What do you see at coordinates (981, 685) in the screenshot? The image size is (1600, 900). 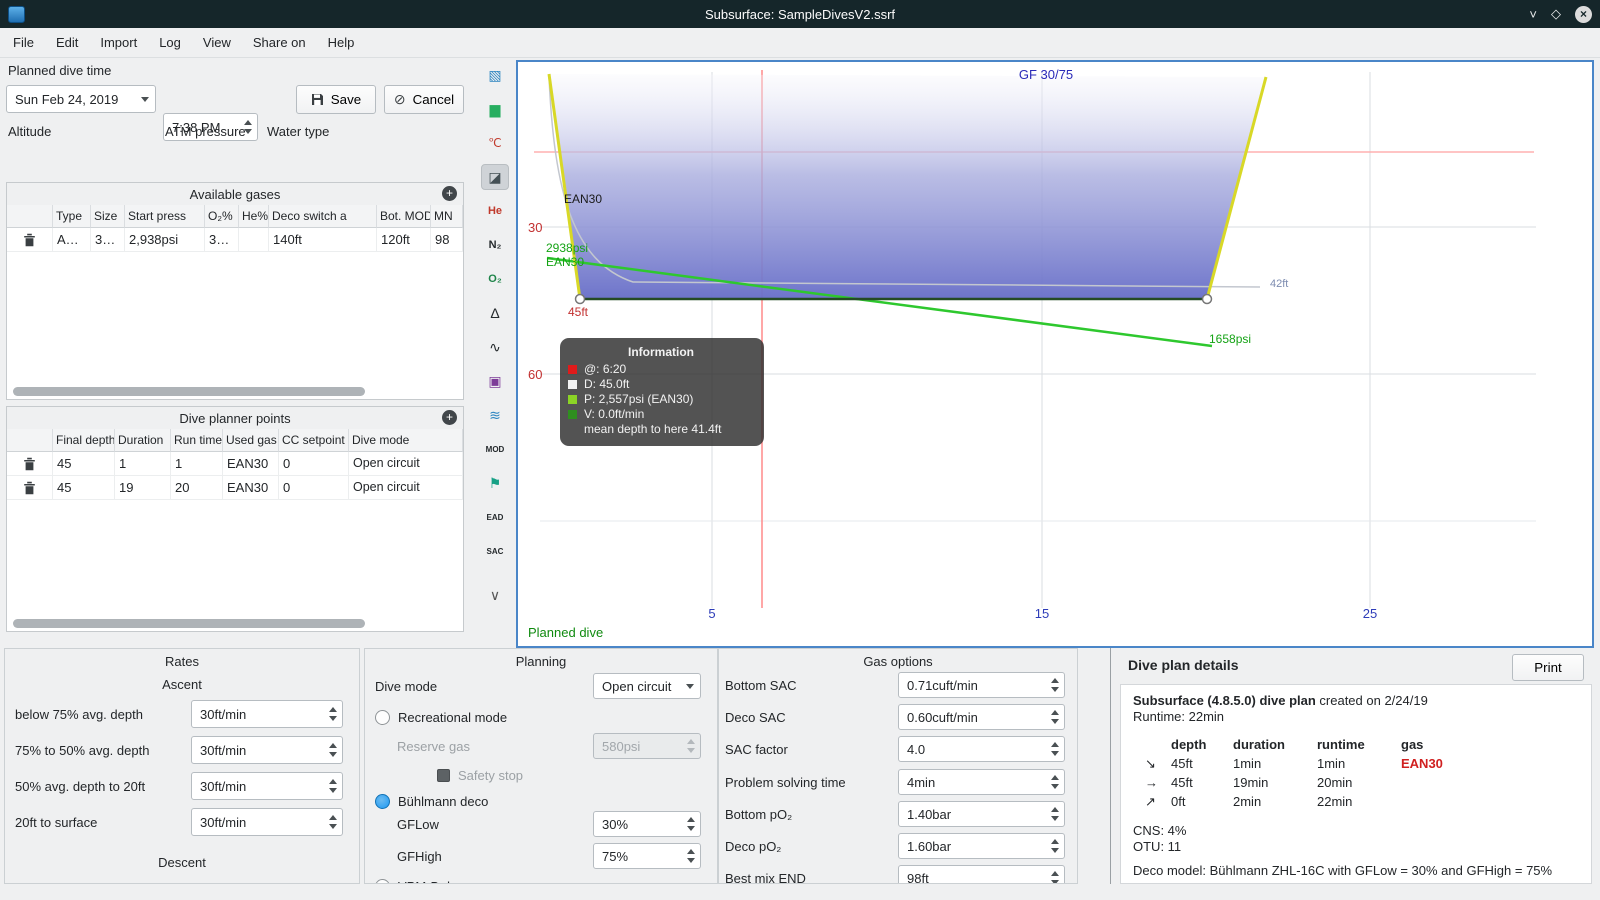 I see `bottom-sac-spinner: 0.71cuft/min` at bounding box center [981, 685].